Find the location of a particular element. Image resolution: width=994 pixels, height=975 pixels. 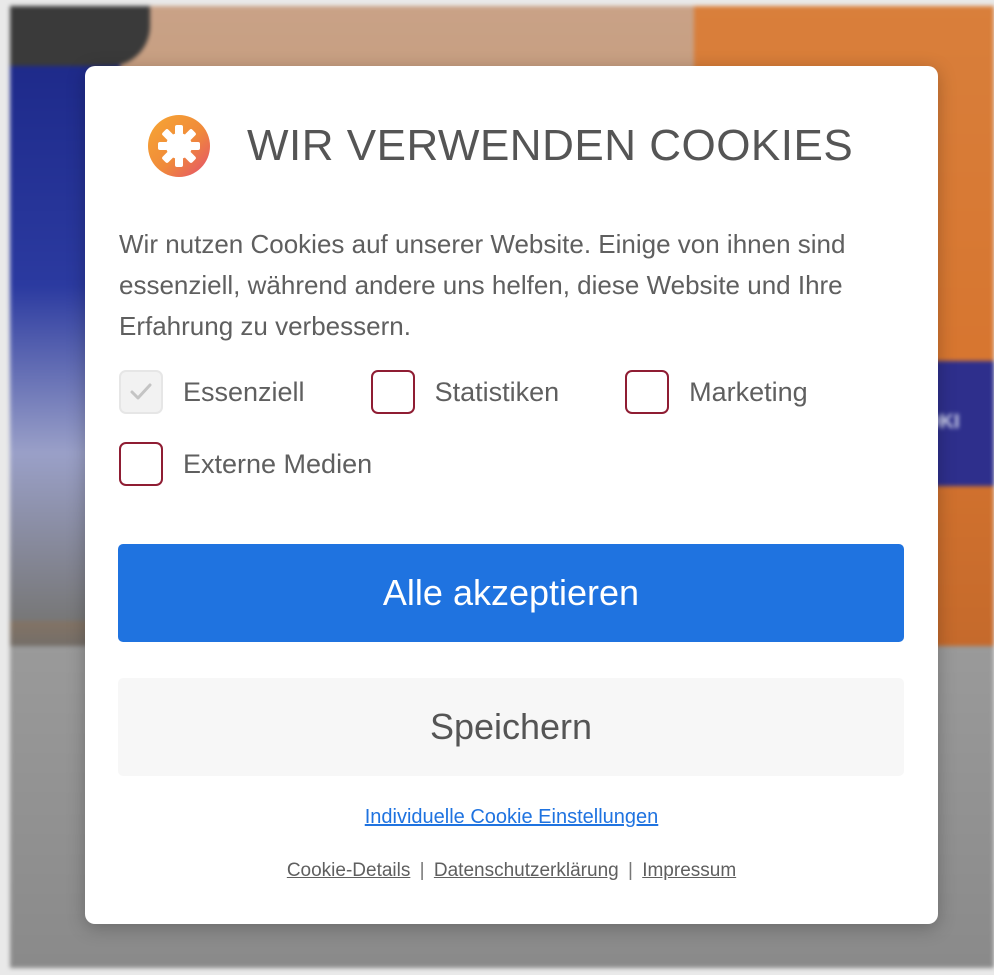

checkbox-row-2: Externe Medien is located at coordinates (245, 464).